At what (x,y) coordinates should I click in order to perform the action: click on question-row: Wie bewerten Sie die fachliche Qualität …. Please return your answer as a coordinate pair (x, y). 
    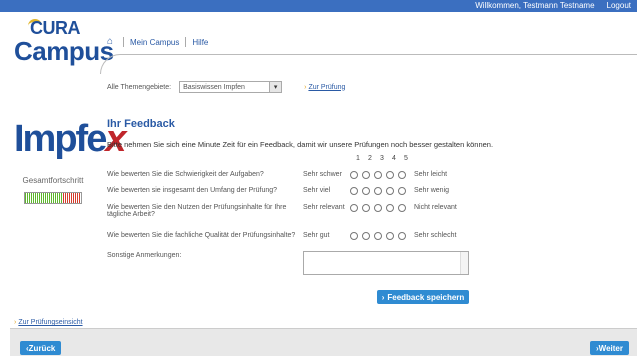
    Looking at the image, I should click on (281, 236).